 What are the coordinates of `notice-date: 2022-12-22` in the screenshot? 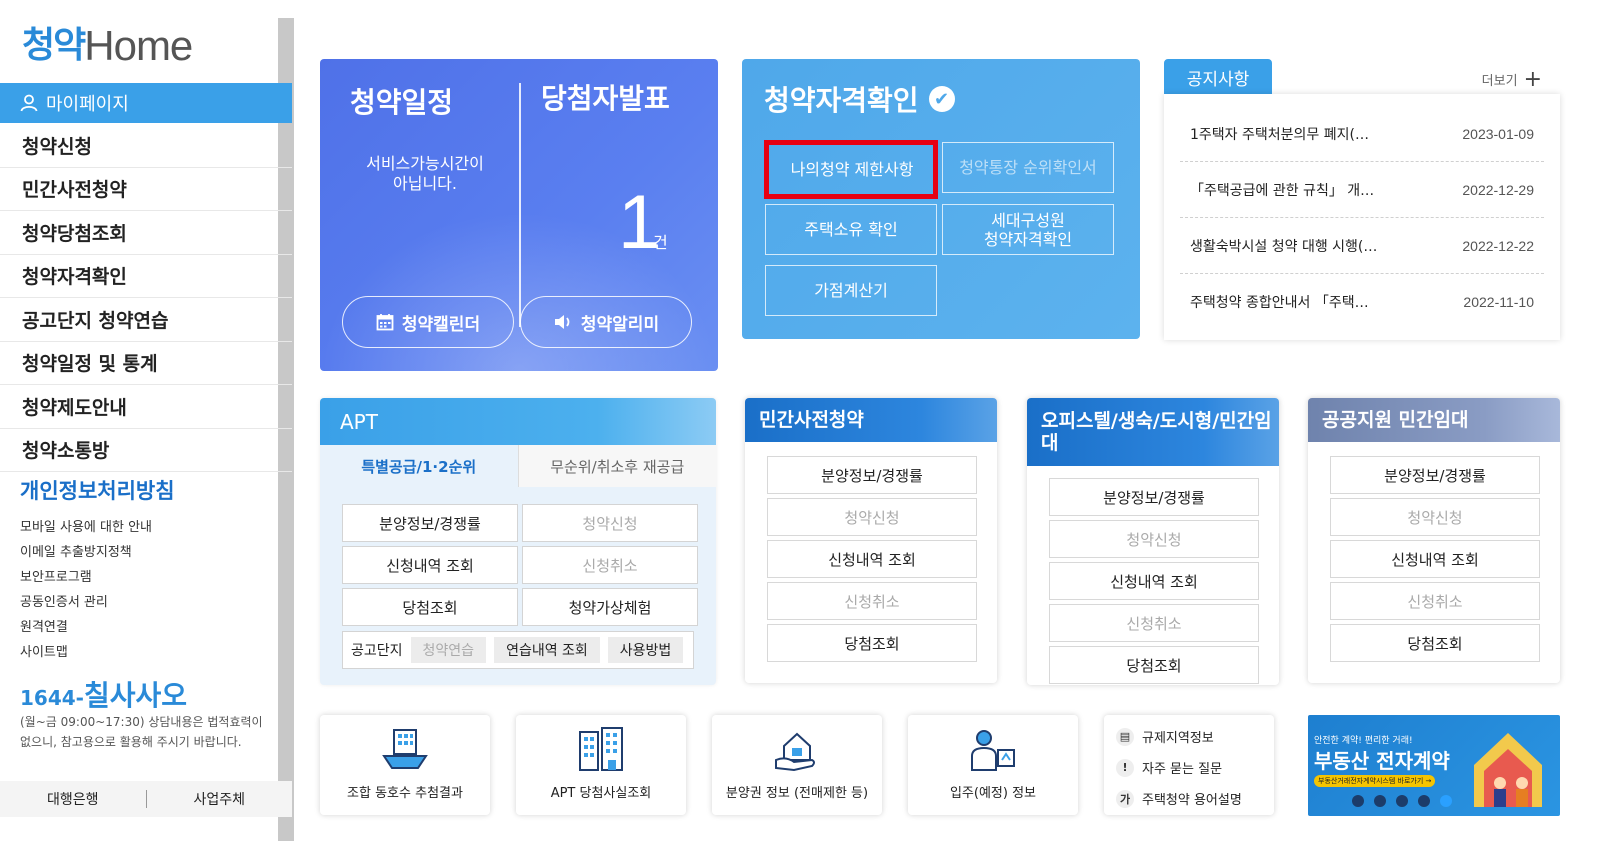 It's located at (1498, 245).